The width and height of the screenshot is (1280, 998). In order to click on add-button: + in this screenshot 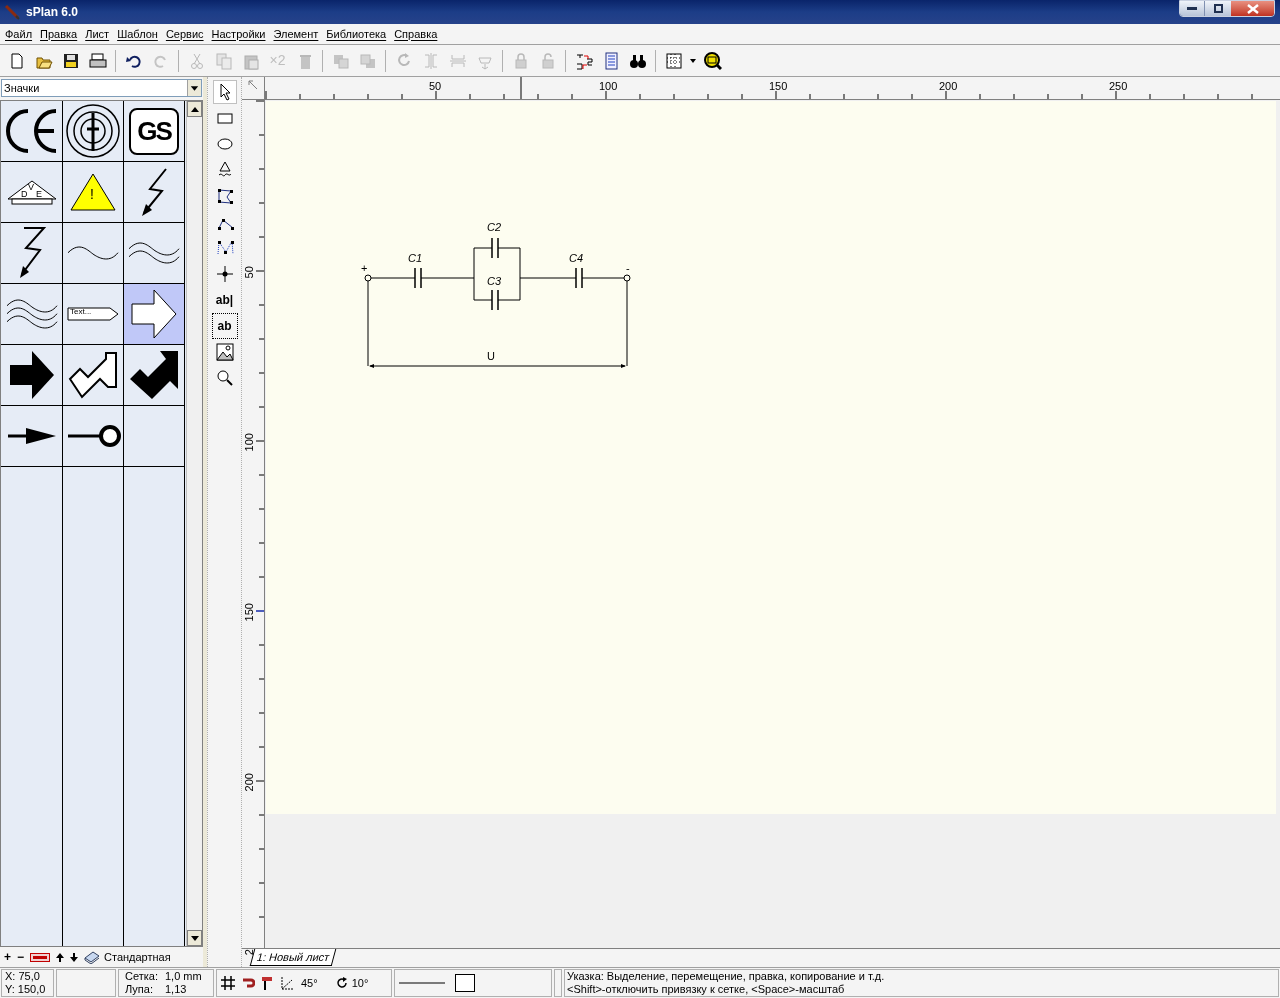, I will do `click(7, 957)`.